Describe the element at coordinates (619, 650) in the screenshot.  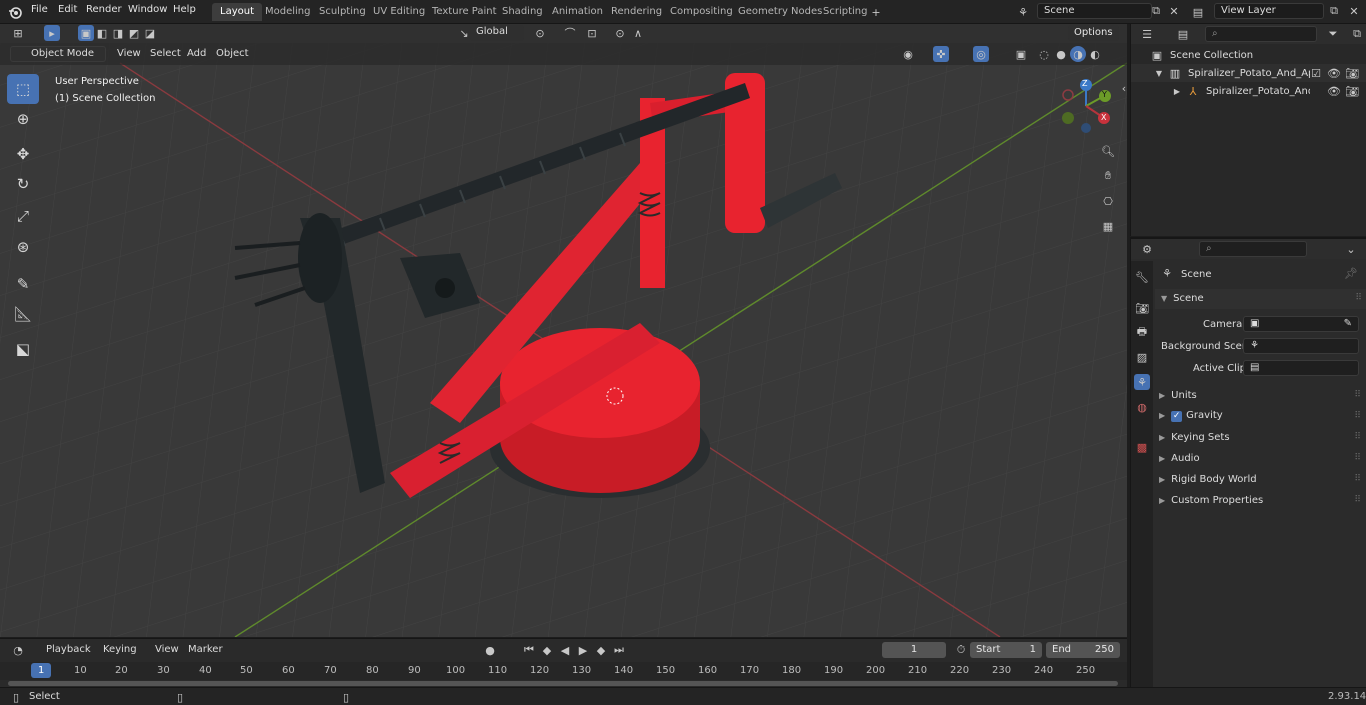
I see `jump-end-icon: ⏭` at that location.